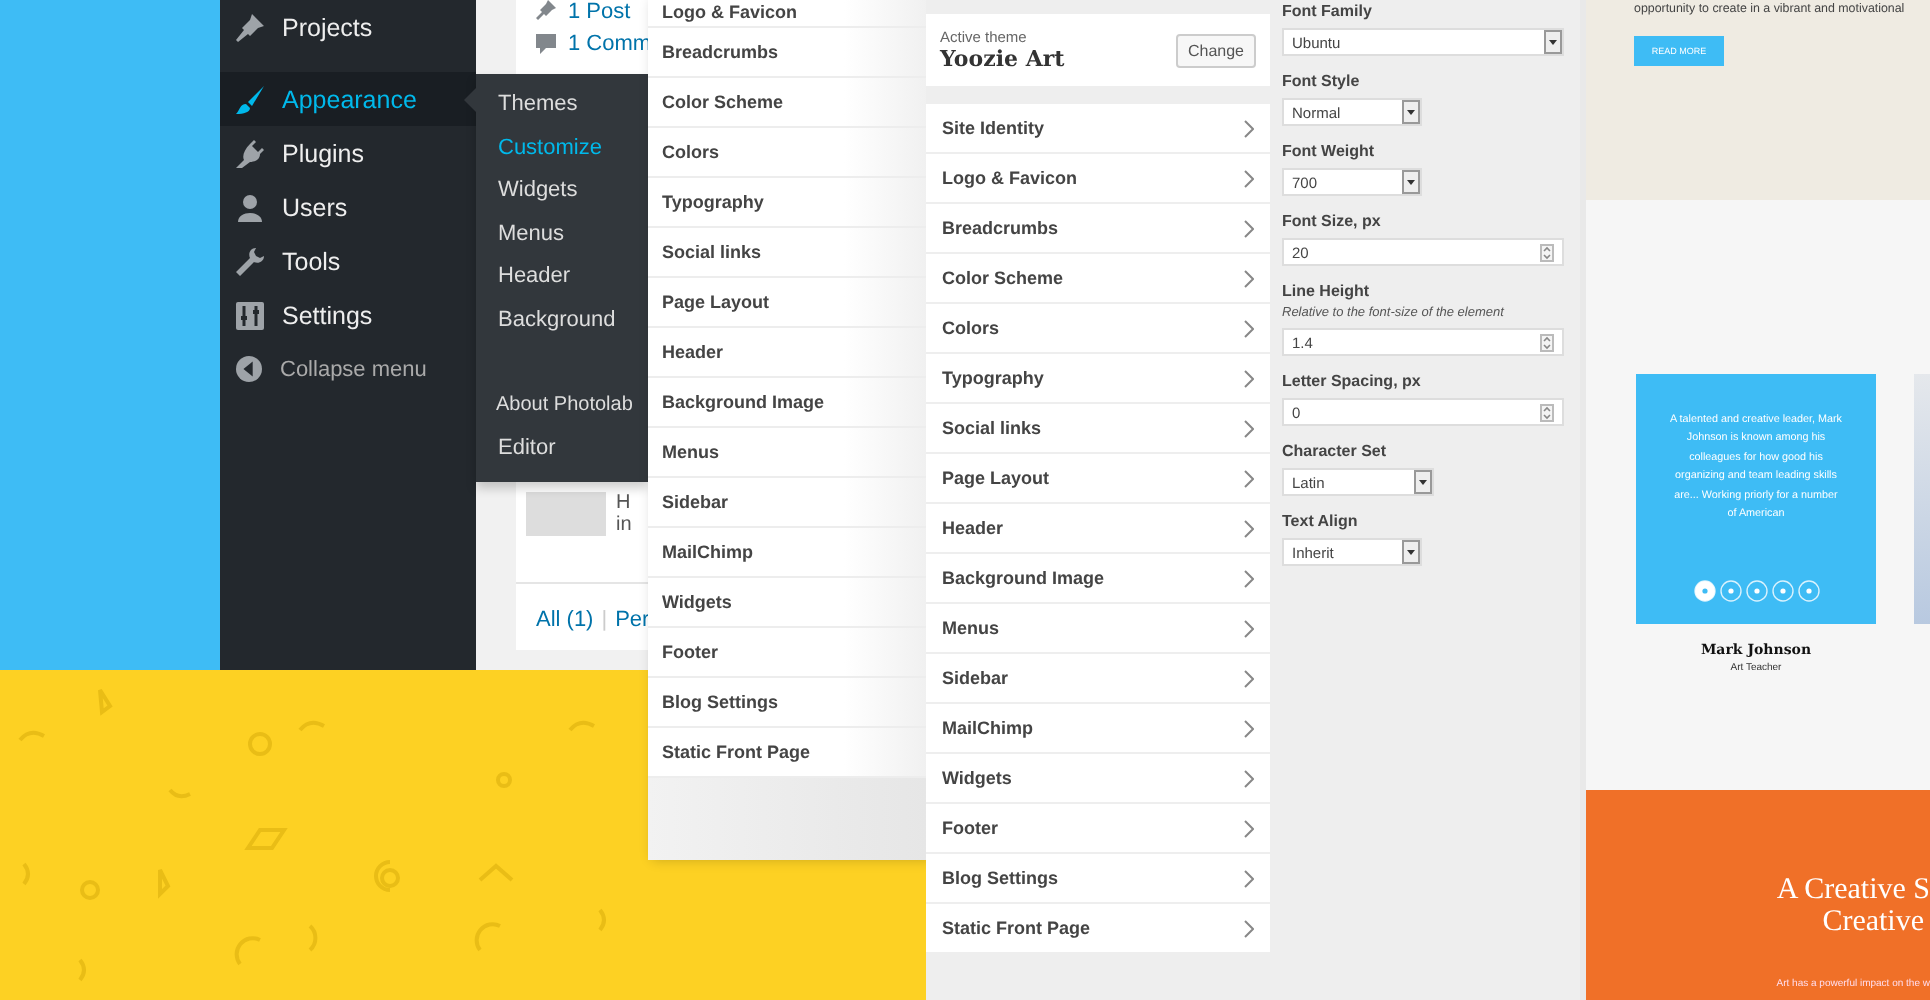 This screenshot has width=1930, height=1000. What do you see at coordinates (1327, 291) in the screenshot?
I see `field-label: Line Height` at bounding box center [1327, 291].